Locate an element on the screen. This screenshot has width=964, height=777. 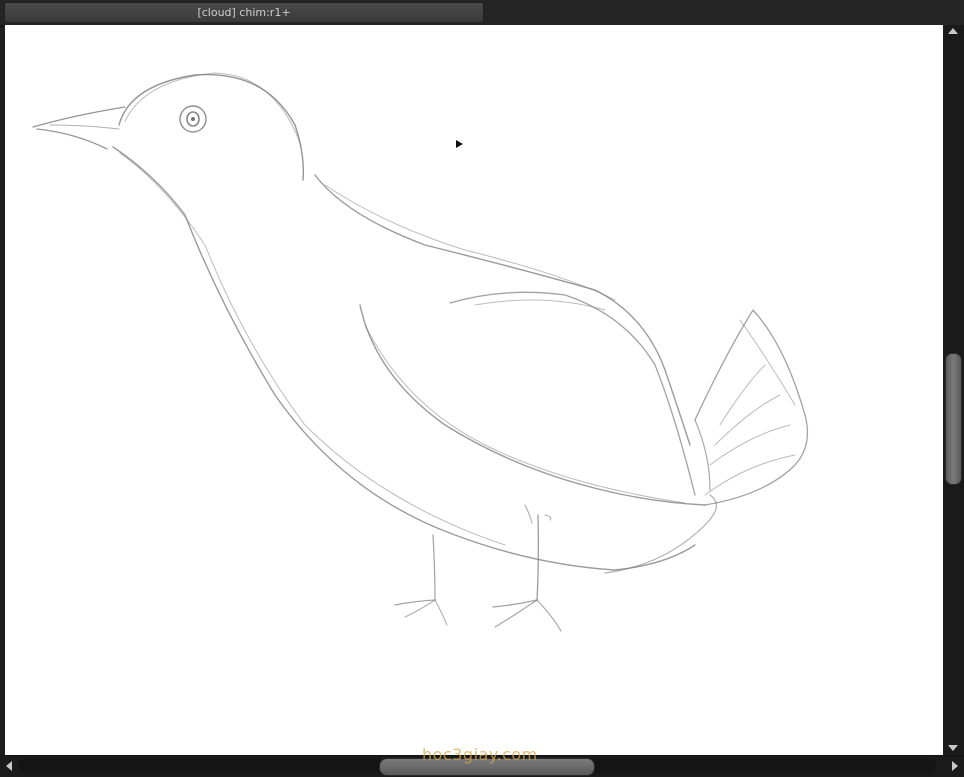
document-tab-title: [cloud] chim:r1+ is located at coordinates (244, 12).